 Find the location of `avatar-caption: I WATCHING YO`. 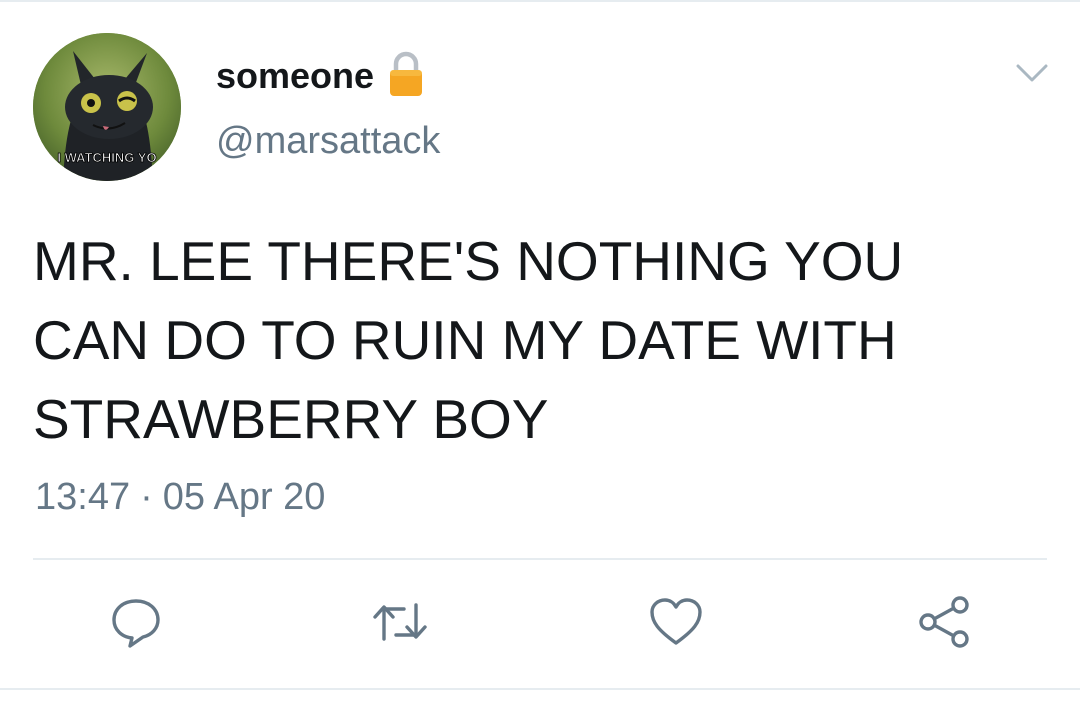

avatar-caption: I WATCHING YO is located at coordinates (107, 158).